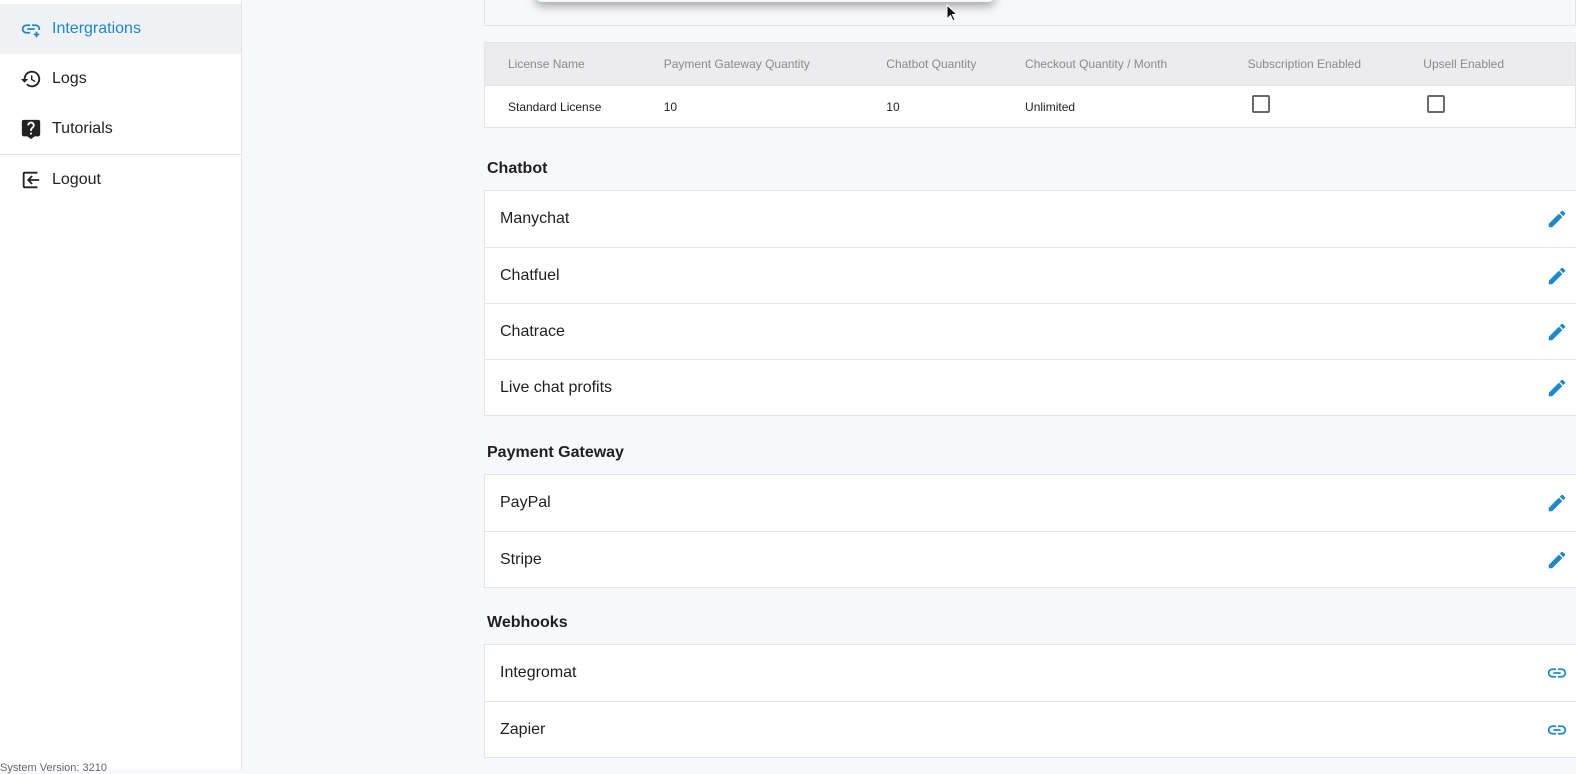 The width and height of the screenshot is (1576, 774). What do you see at coordinates (31, 180) in the screenshot?
I see `logout-icon` at bounding box center [31, 180].